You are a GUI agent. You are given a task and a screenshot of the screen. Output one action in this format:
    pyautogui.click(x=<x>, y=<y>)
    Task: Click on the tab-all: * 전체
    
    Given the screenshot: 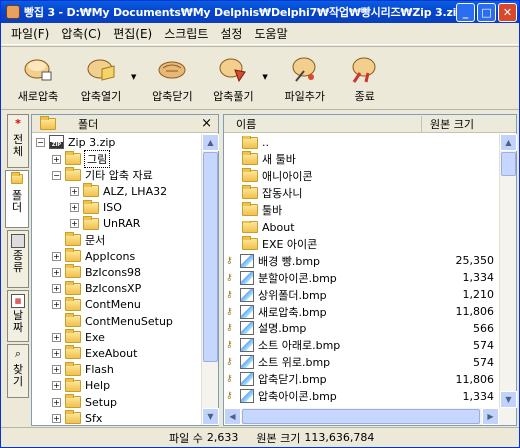 What is the action you would take?
    pyautogui.click(x=18, y=141)
    